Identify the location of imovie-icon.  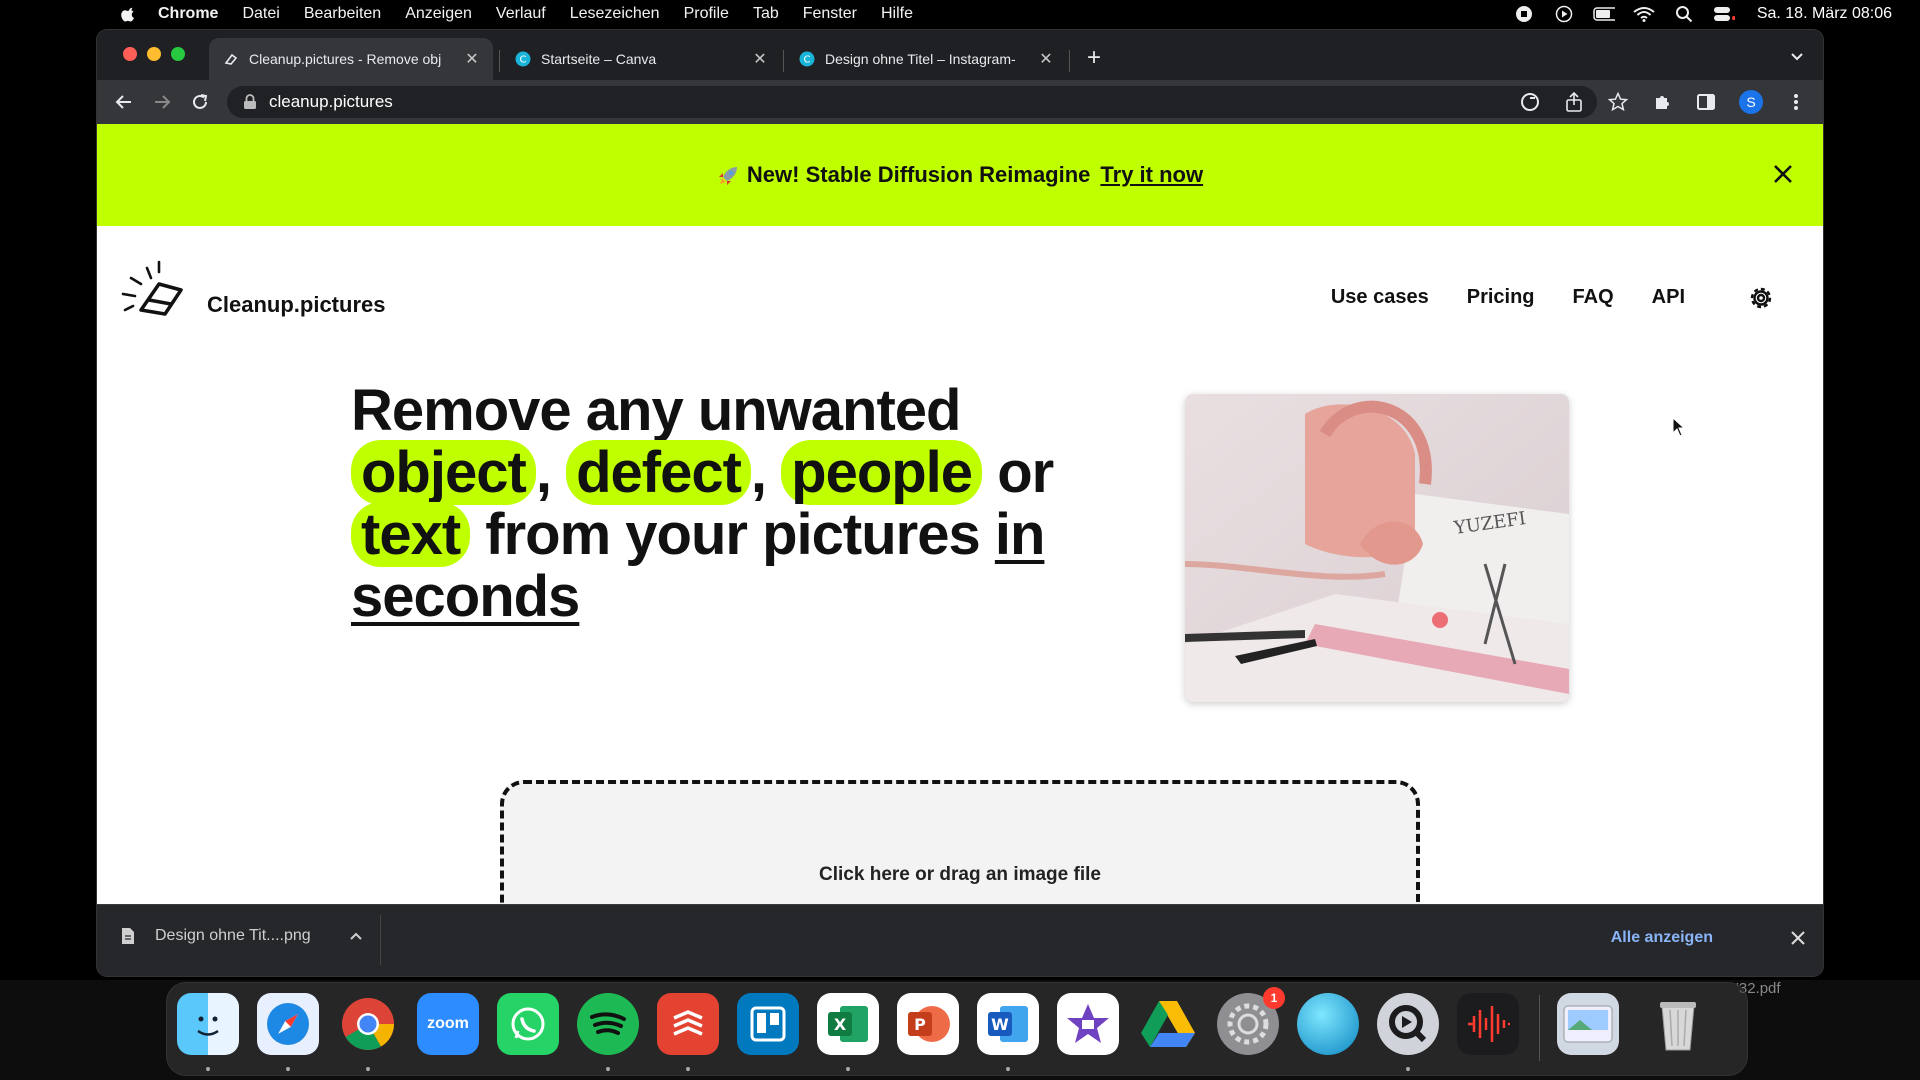
(1088, 1024).